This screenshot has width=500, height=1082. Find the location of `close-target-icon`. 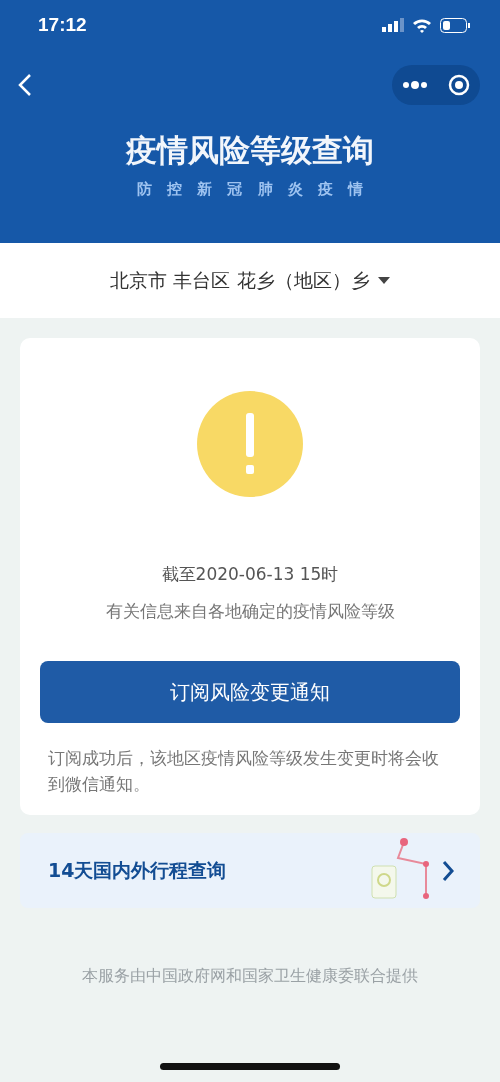

close-target-icon is located at coordinates (458, 85).